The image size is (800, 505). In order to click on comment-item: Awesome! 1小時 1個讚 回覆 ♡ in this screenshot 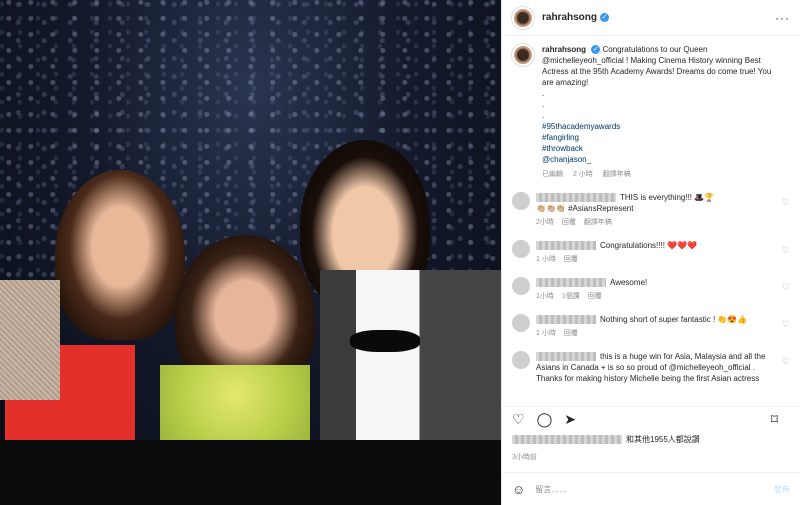, I will do `click(651, 289)`.